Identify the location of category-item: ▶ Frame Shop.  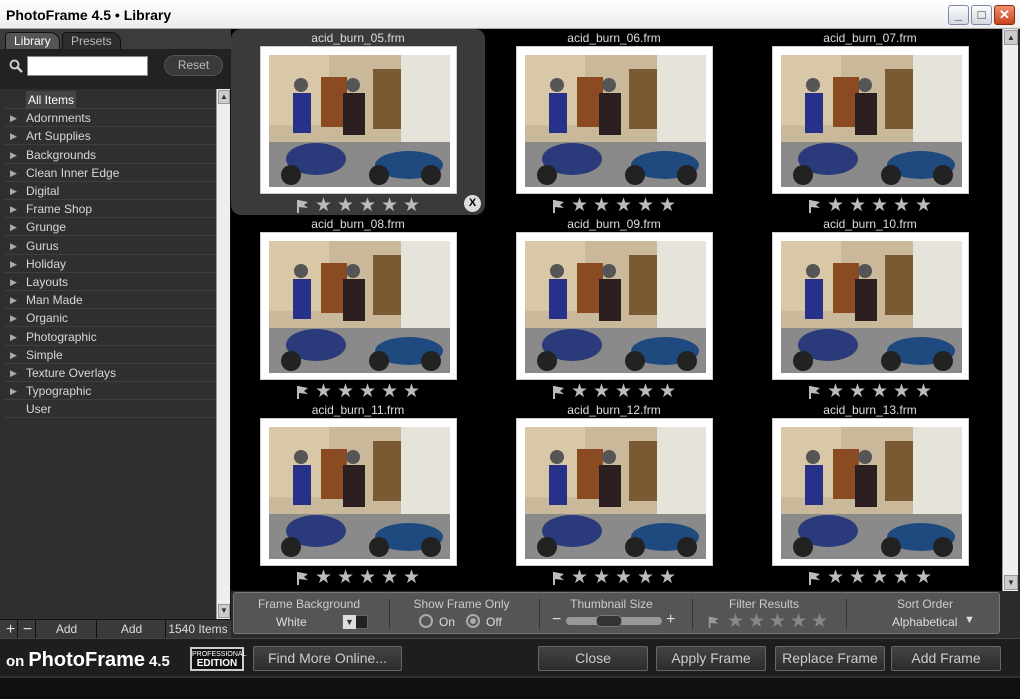
(110, 209).